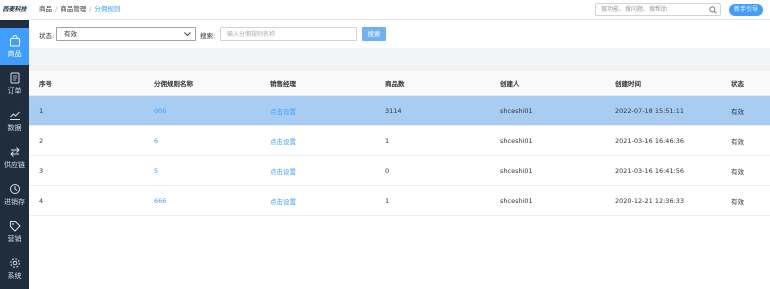 This screenshot has width=770, height=289. Describe the element at coordinates (41, 140) in the screenshot. I see `row-index: 2` at that location.